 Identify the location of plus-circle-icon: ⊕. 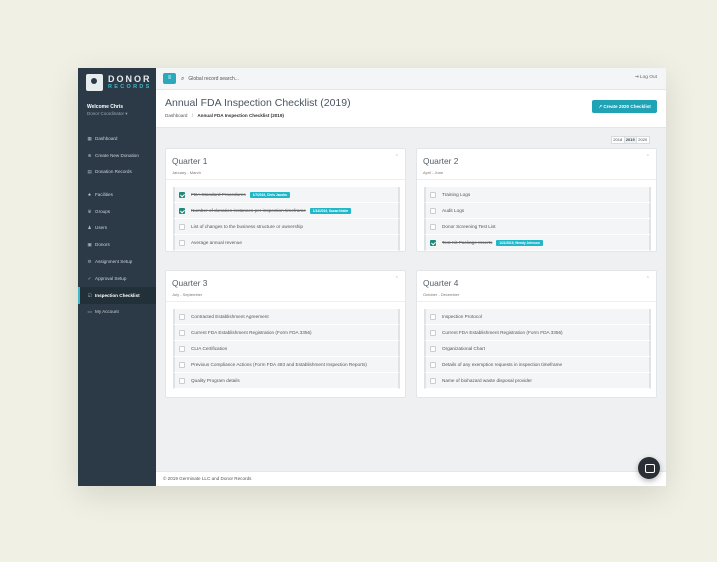
(89, 155).